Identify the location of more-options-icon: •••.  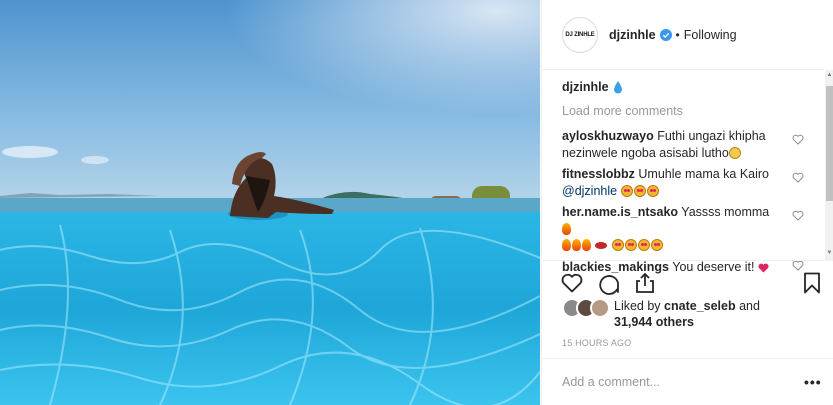
(813, 382).